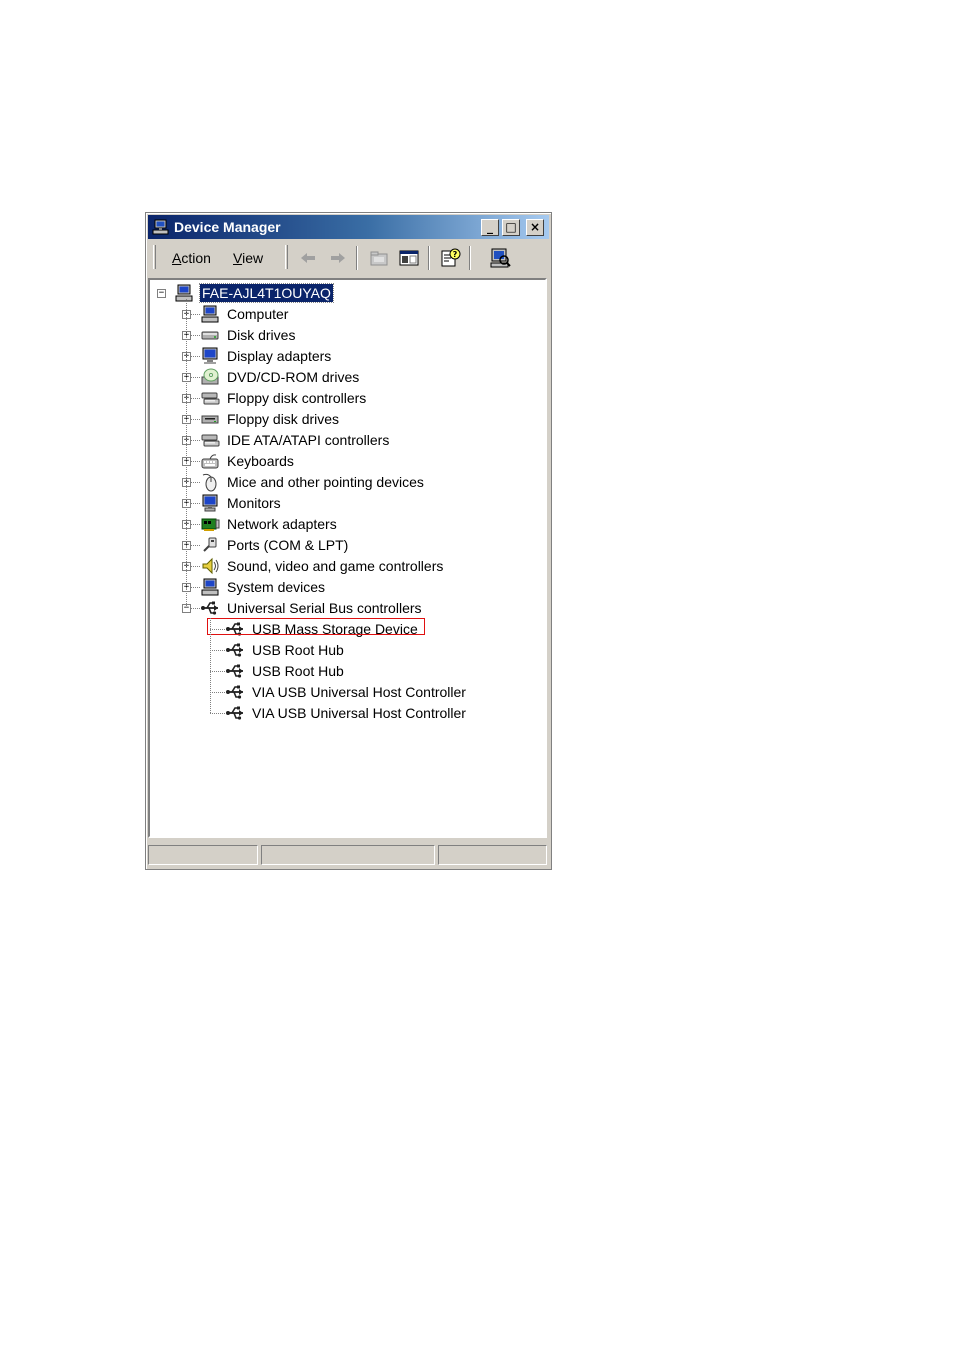  I want to click on tree-category-item: + Disk drives, so click(347, 335).